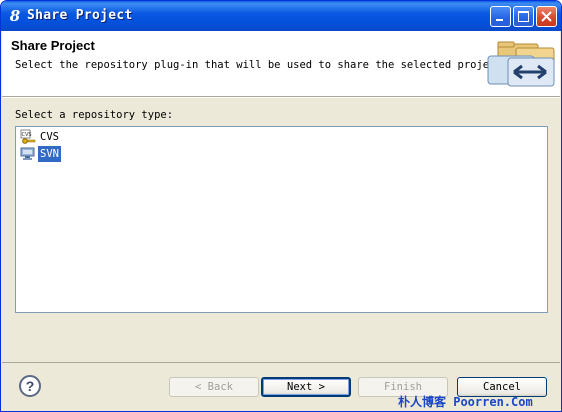  I want to click on list-item-cvs: CVS CVS, so click(40, 136).